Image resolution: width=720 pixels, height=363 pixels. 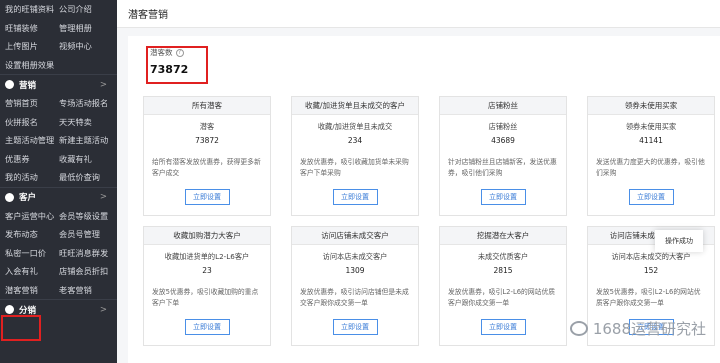 I want to click on sidebar-row: 入会有礼 店铺会员折扣, so click(x=58, y=271).